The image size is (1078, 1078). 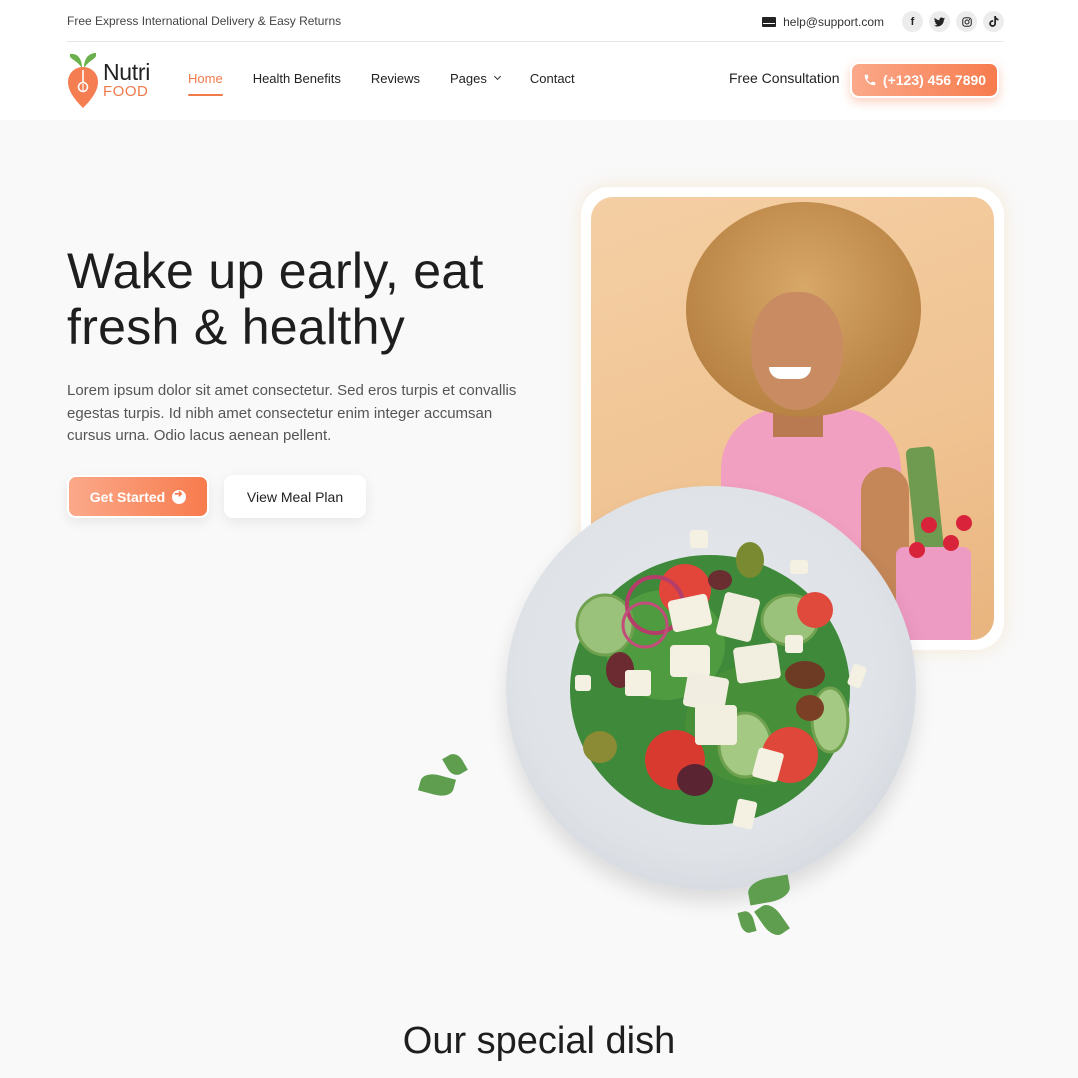 What do you see at coordinates (966, 21) in the screenshot?
I see `instagram-icon` at bounding box center [966, 21].